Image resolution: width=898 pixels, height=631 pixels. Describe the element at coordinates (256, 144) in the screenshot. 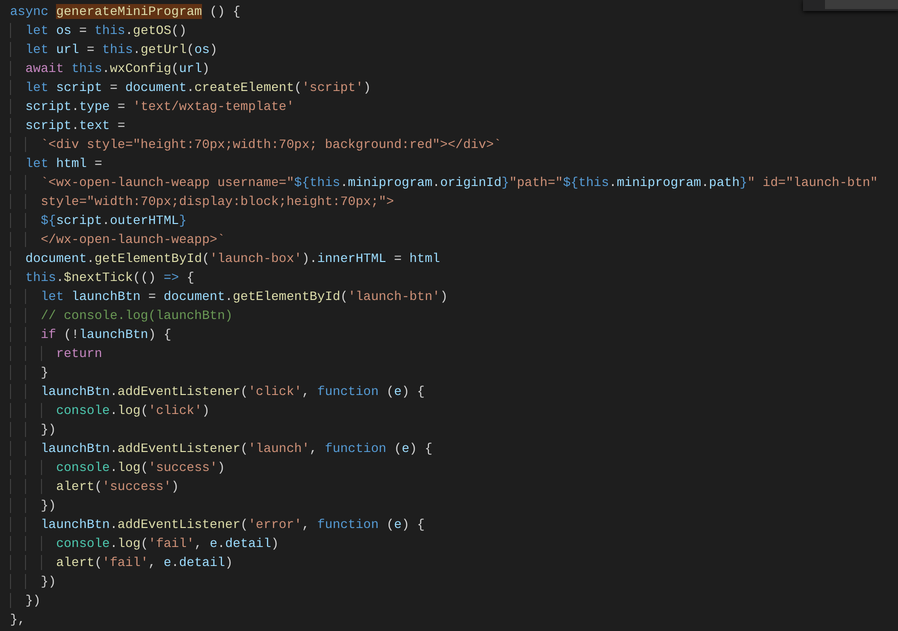

I see `code-line: `<div style="height:70px;width:70px; background:red"></div>`` at that location.